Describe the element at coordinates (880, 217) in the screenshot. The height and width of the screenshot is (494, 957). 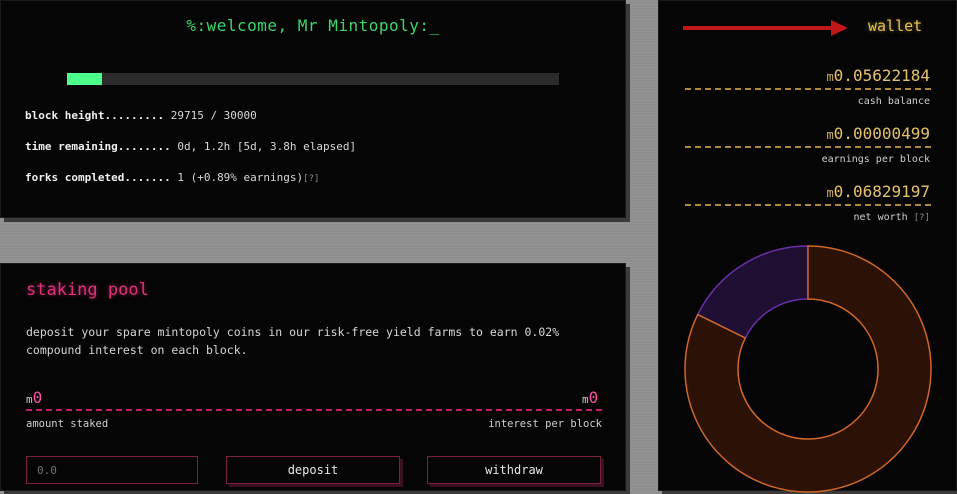
I see `net-worth-label: net worth` at that location.